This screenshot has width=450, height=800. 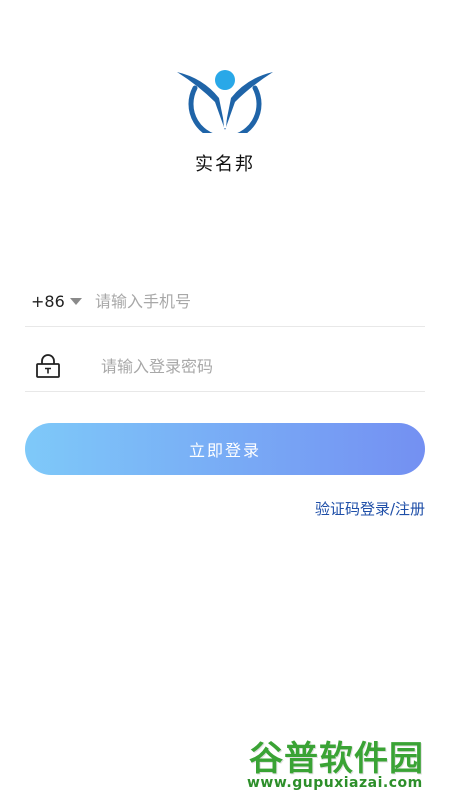 I want to click on watermark-url: www.gupuxiazai.com, so click(x=335, y=783).